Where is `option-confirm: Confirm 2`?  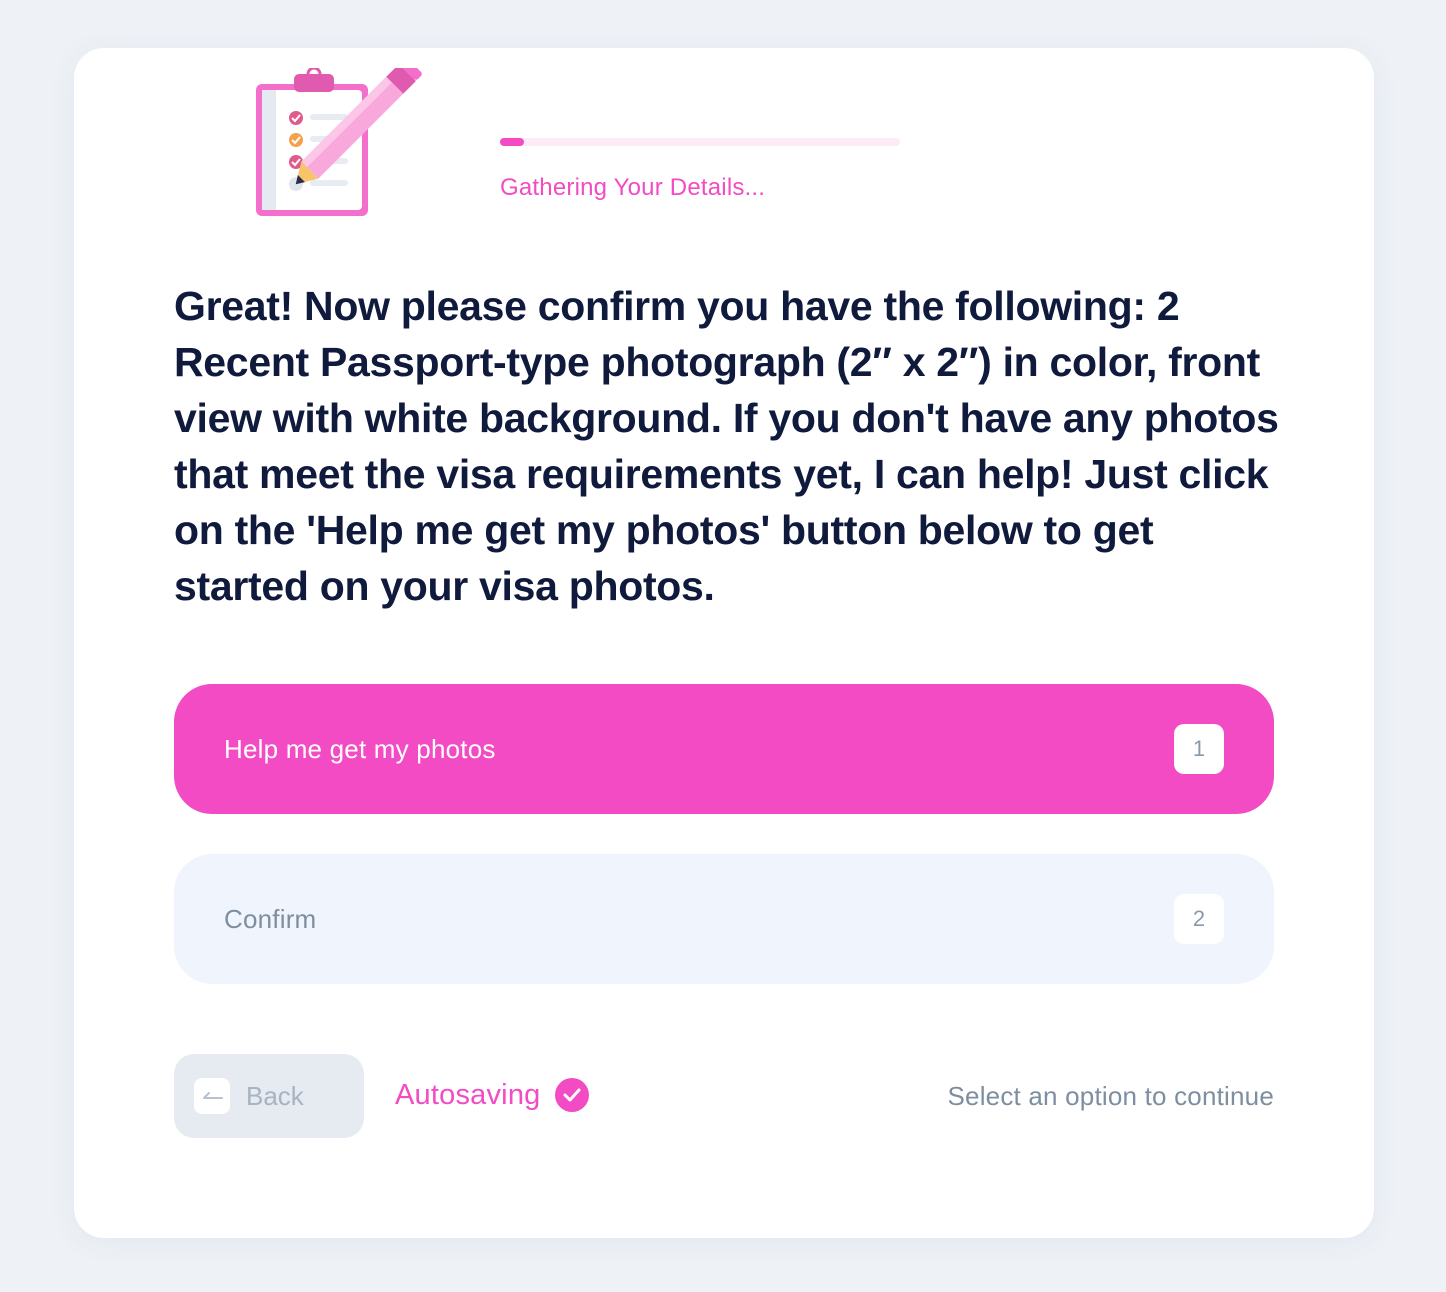 option-confirm: Confirm 2 is located at coordinates (724, 919).